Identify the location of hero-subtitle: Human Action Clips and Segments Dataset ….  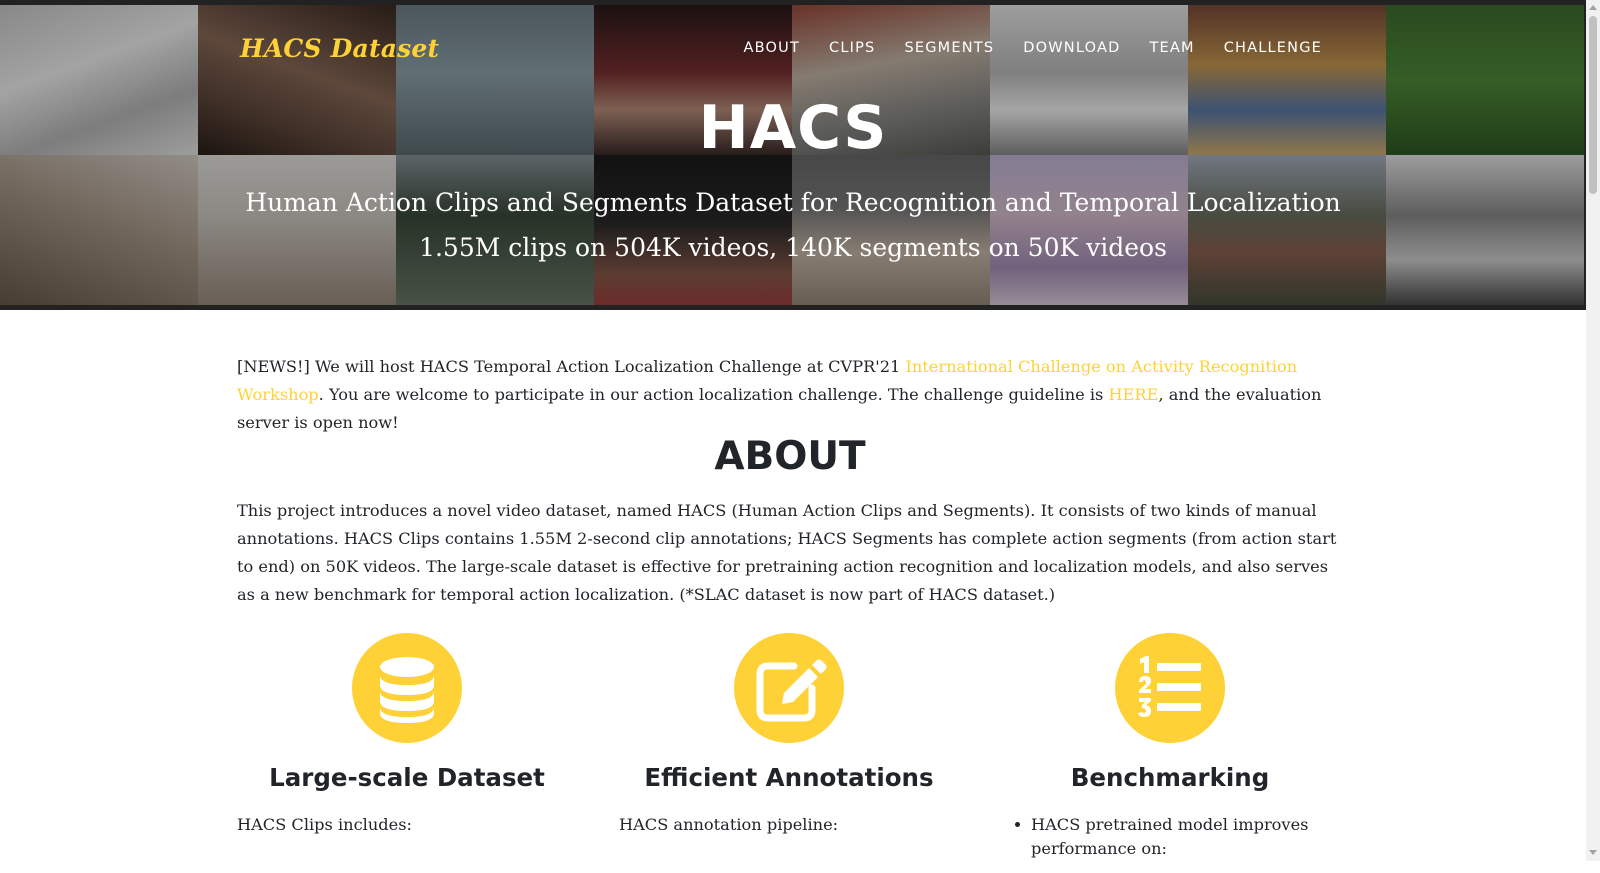
(793, 202).